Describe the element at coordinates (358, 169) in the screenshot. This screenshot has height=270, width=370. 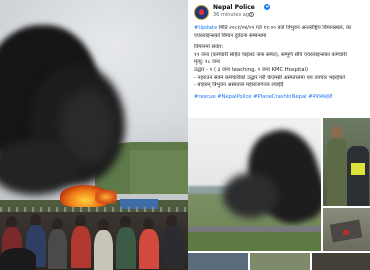
I see `safety-vest` at that location.